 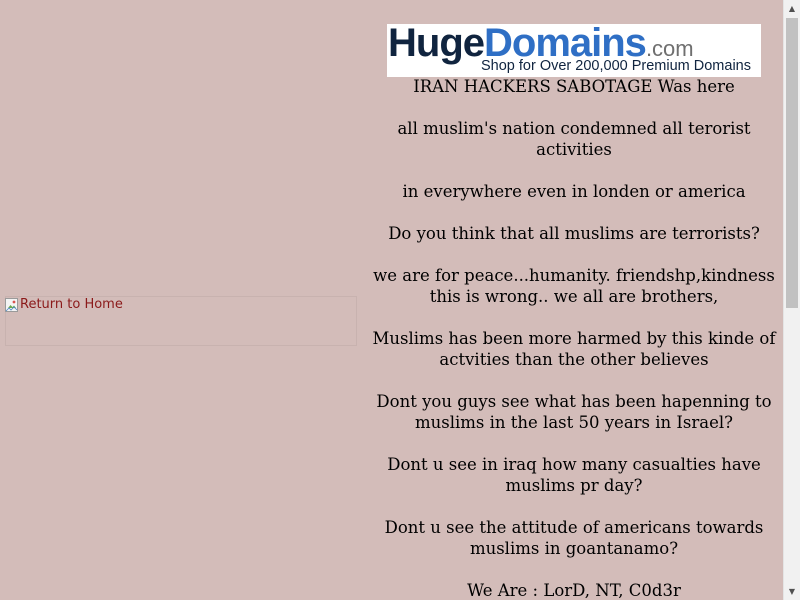 I want to click on arrow-down-icon: ▼, so click(x=792, y=591).